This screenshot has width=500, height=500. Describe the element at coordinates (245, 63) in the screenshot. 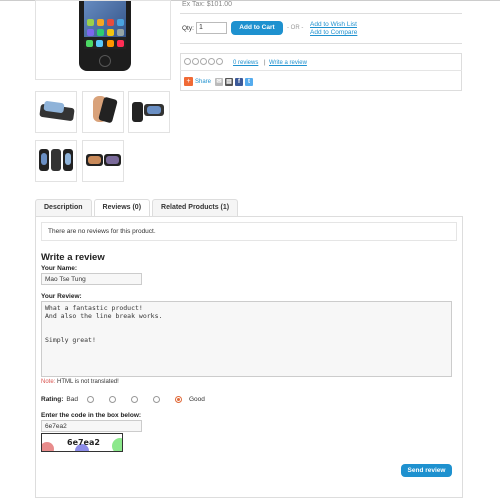

I see `reviews-count-link: 0 reviews` at that location.